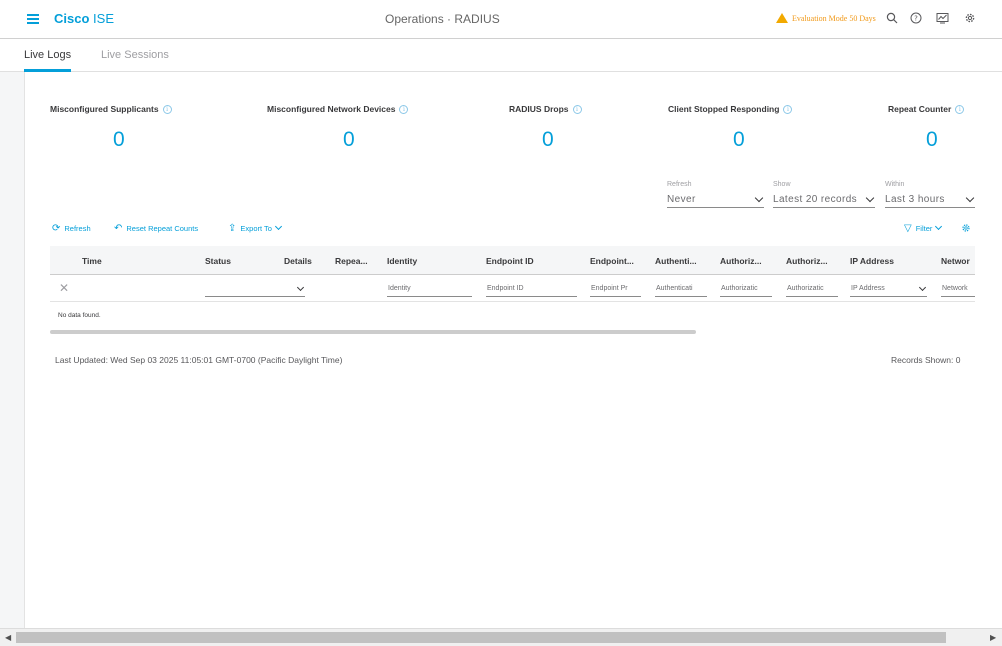 Image resolution: width=1002 pixels, height=646 pixels. I want to click on brand-name: Cisco, so click(72, 18).